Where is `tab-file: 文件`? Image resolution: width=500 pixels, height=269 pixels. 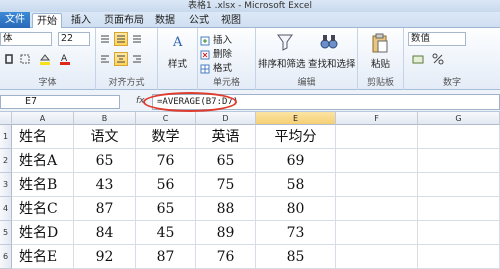
tab-file: 文件 is located at coordinates (15, 20).